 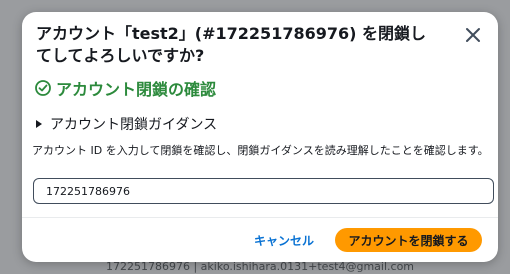 I want to click on account-id-input, so click(x=263, y=191).